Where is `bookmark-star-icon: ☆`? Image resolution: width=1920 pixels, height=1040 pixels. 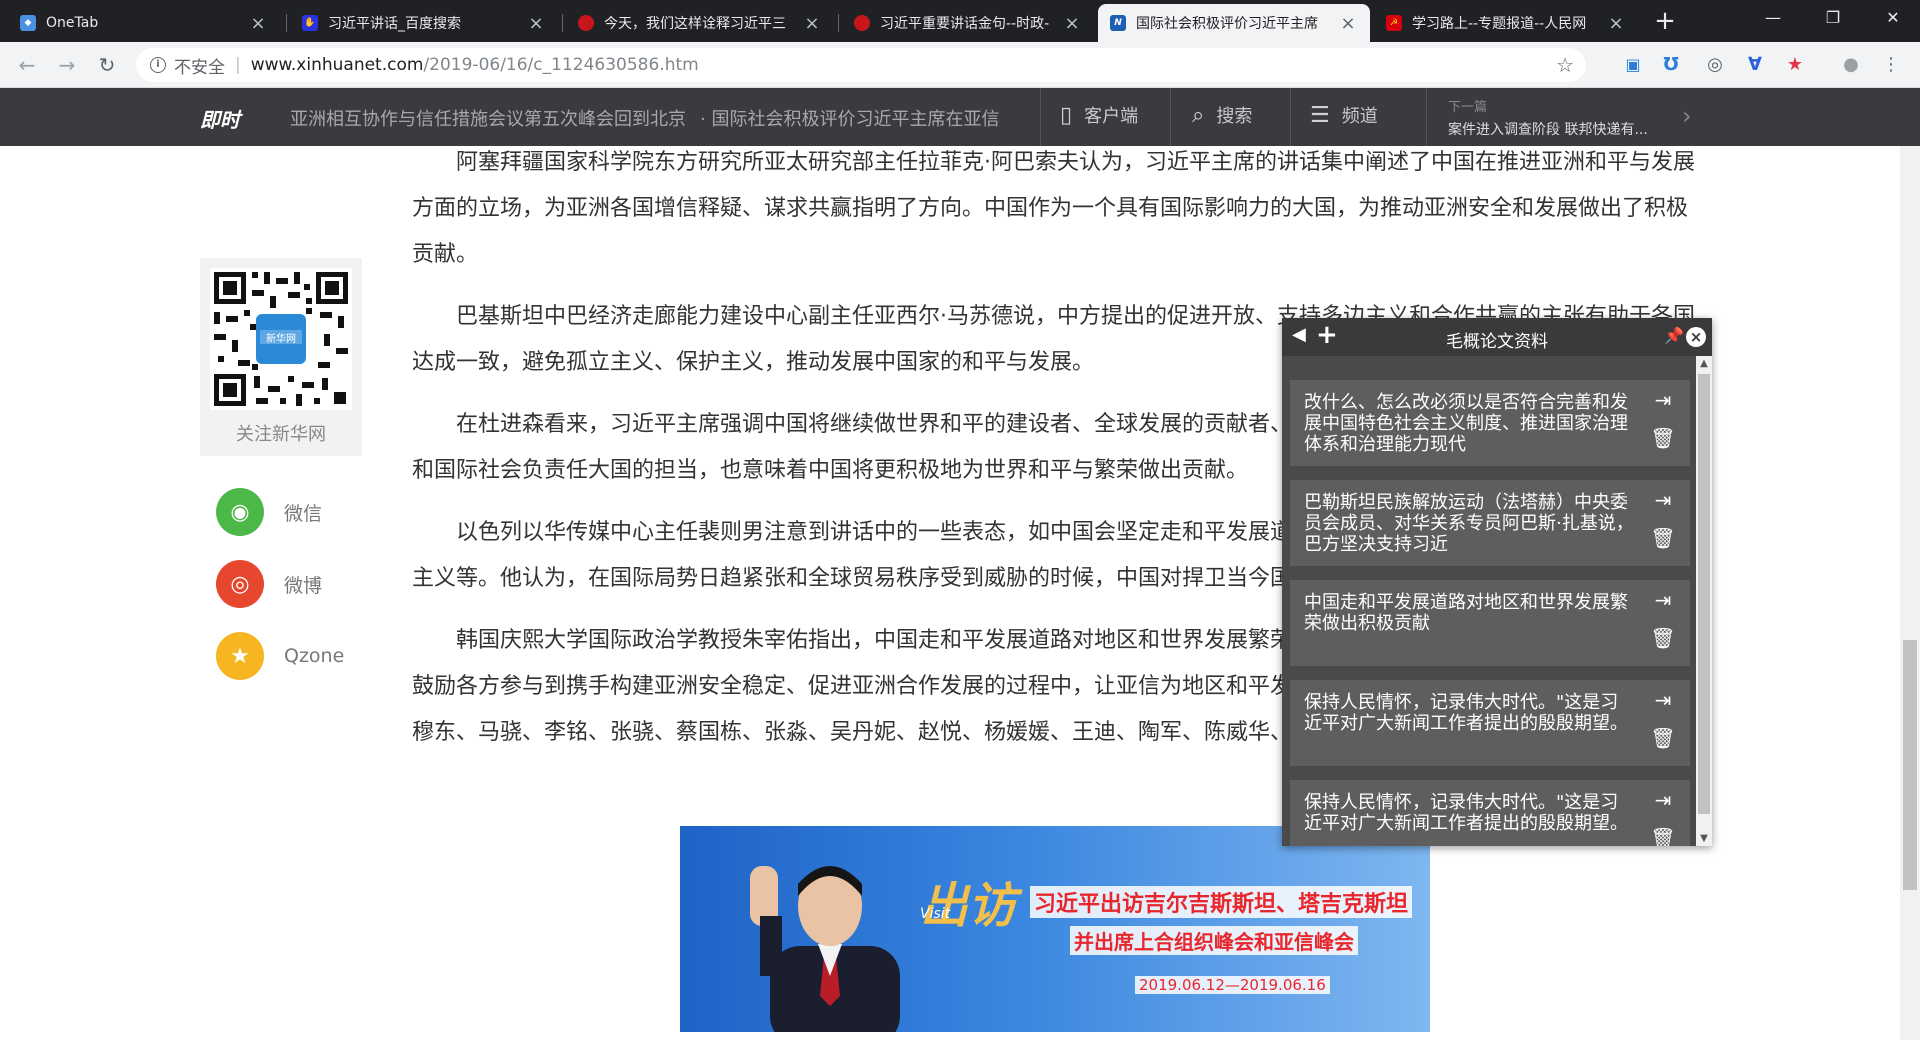
bookmark-star-icon: ☆ is located at coordinates (1565, 65).